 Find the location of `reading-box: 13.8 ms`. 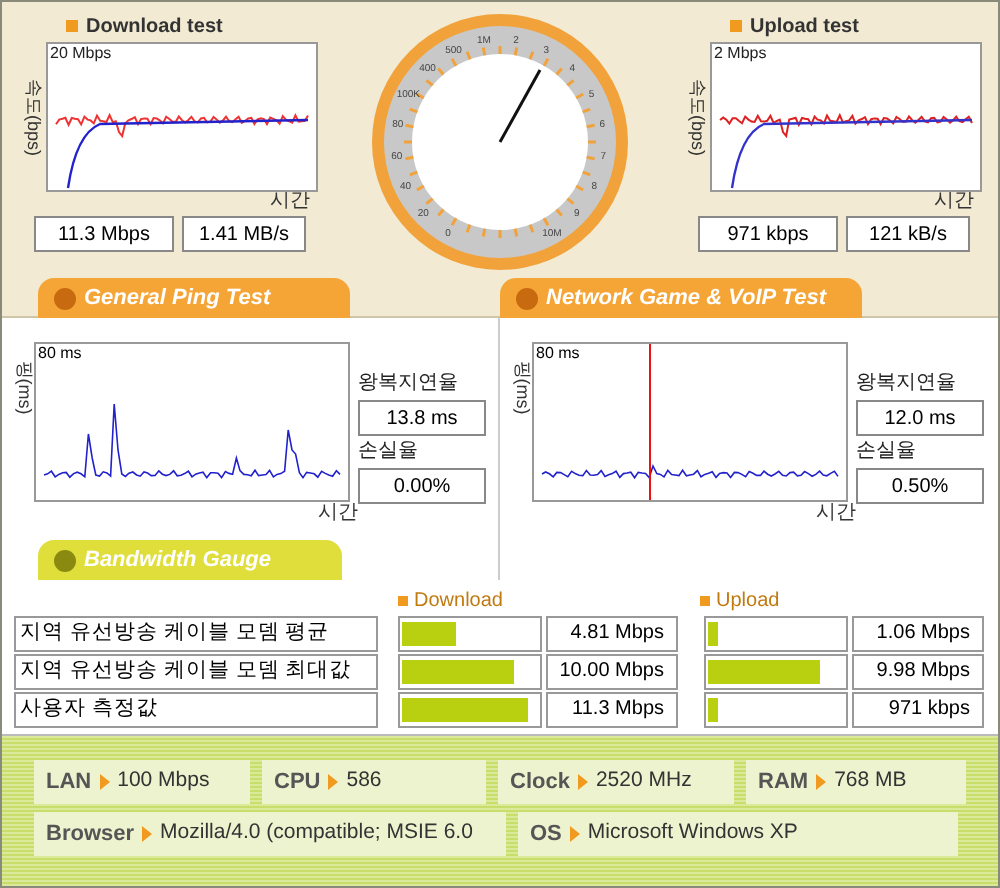

reading-box: 13.8 ms is located at coordinates (422, 418).